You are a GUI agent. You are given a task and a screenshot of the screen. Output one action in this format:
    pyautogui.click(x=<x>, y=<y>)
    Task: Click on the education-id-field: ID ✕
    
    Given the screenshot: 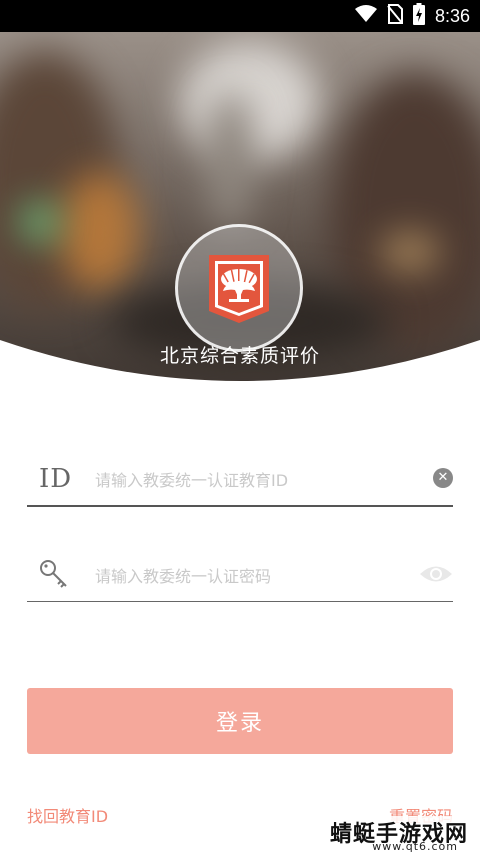 What is the action you would take?
    pyautogui.click(x=240, y=481)
    